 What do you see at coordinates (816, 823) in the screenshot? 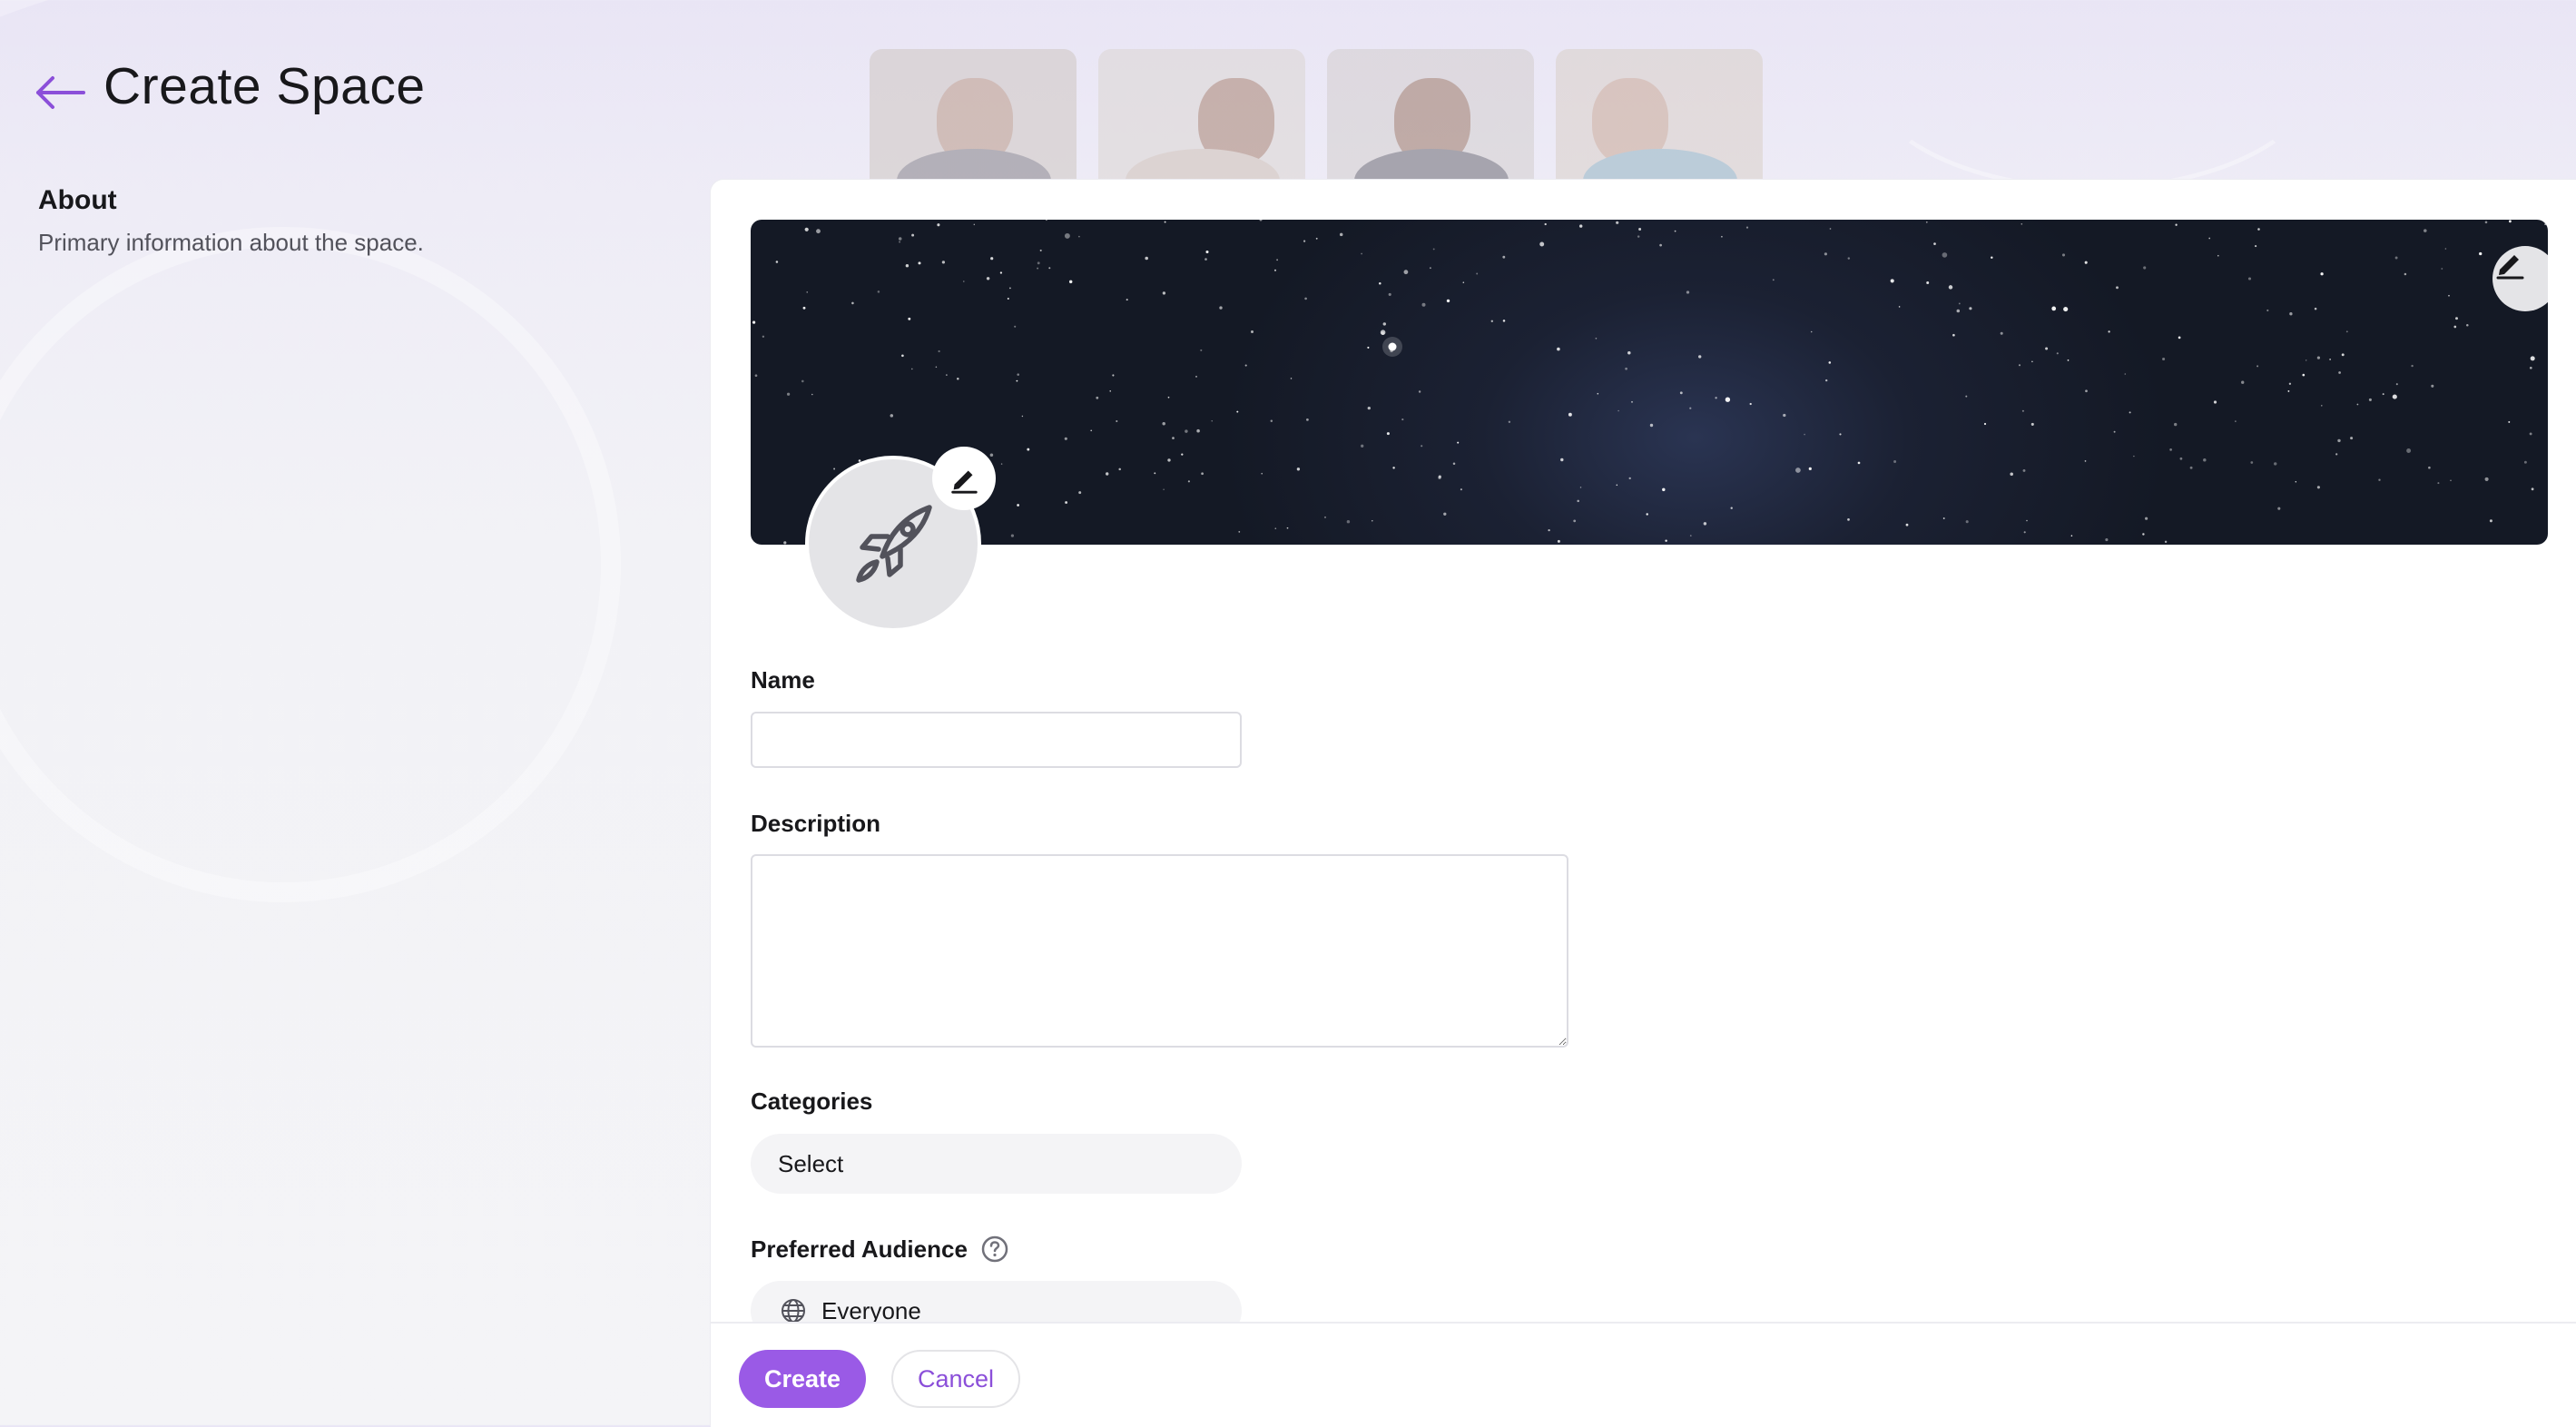
I see `description-label: Description` at bounding box center [816, 823].